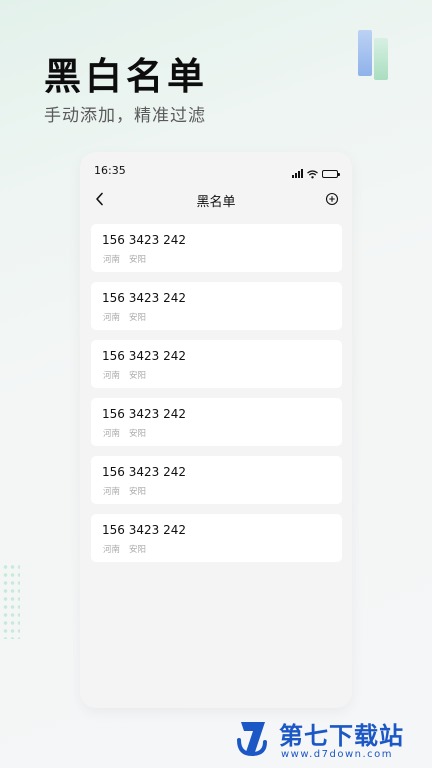 The height and width of the screenshot is (768, 432). Describe the element at coordinates (381, 59) in the screenshot. I see `decor-bar-green` at that location.